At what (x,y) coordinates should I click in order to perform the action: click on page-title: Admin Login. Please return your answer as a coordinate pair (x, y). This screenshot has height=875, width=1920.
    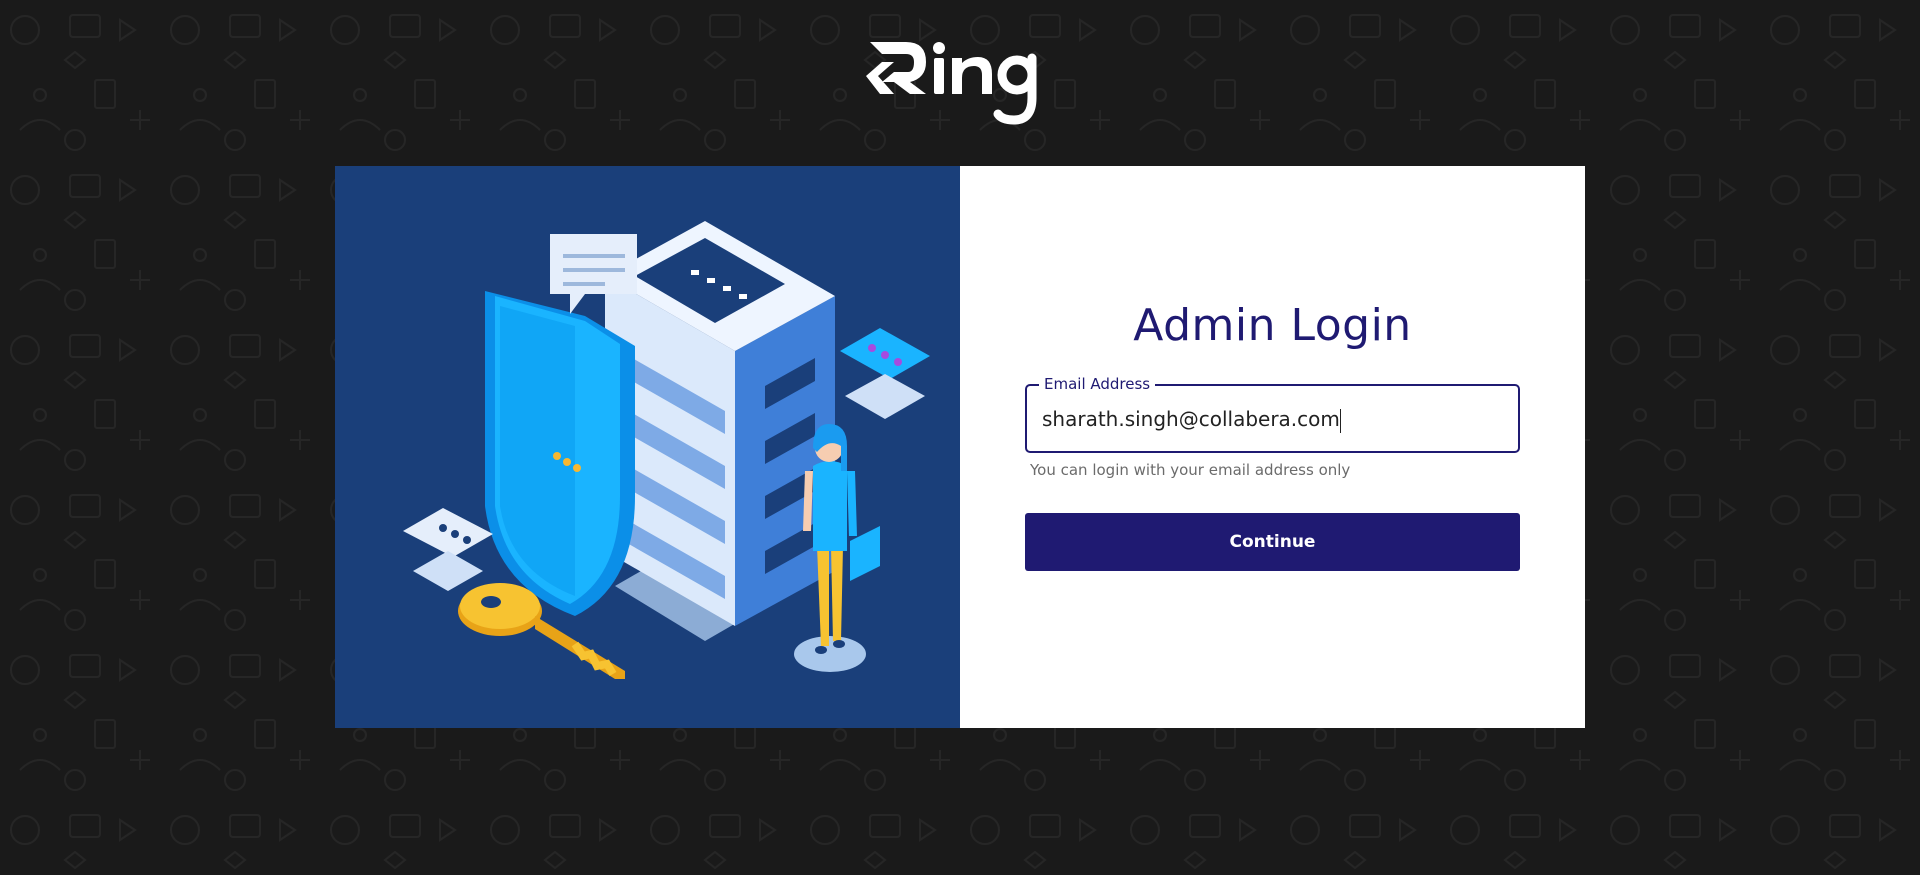
    Looking at the image, I should click on (1272, 325).